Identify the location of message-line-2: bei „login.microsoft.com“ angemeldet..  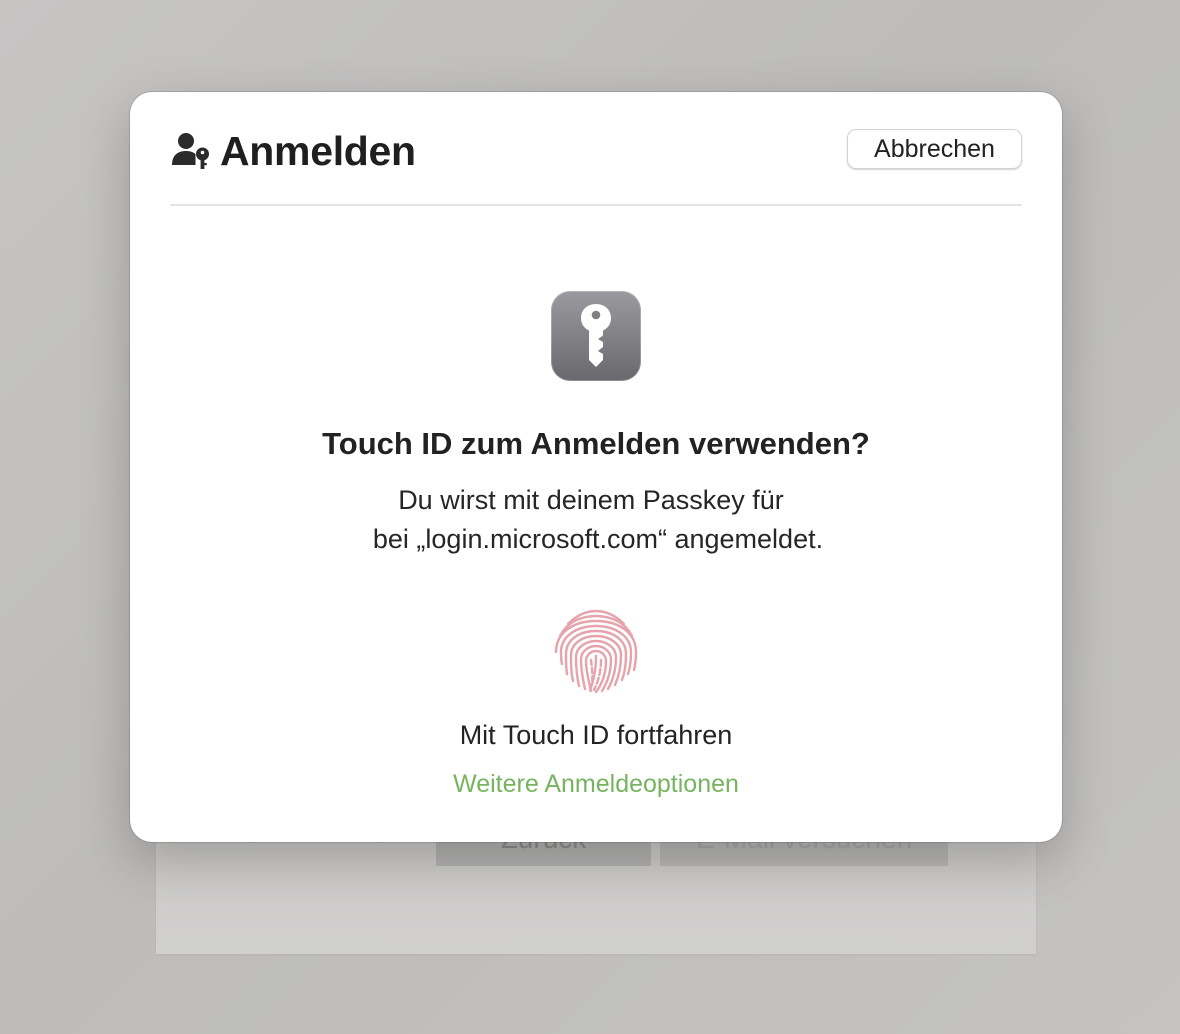
(598, 539).